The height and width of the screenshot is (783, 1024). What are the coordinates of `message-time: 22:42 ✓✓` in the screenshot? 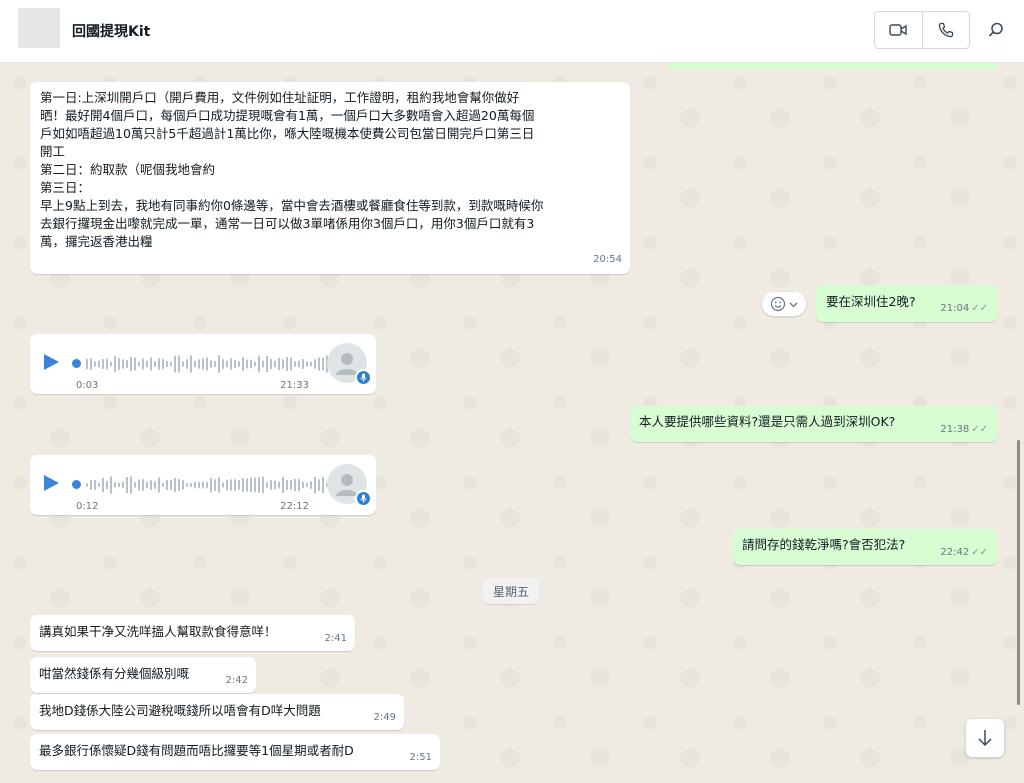 It's located at (964, 552).